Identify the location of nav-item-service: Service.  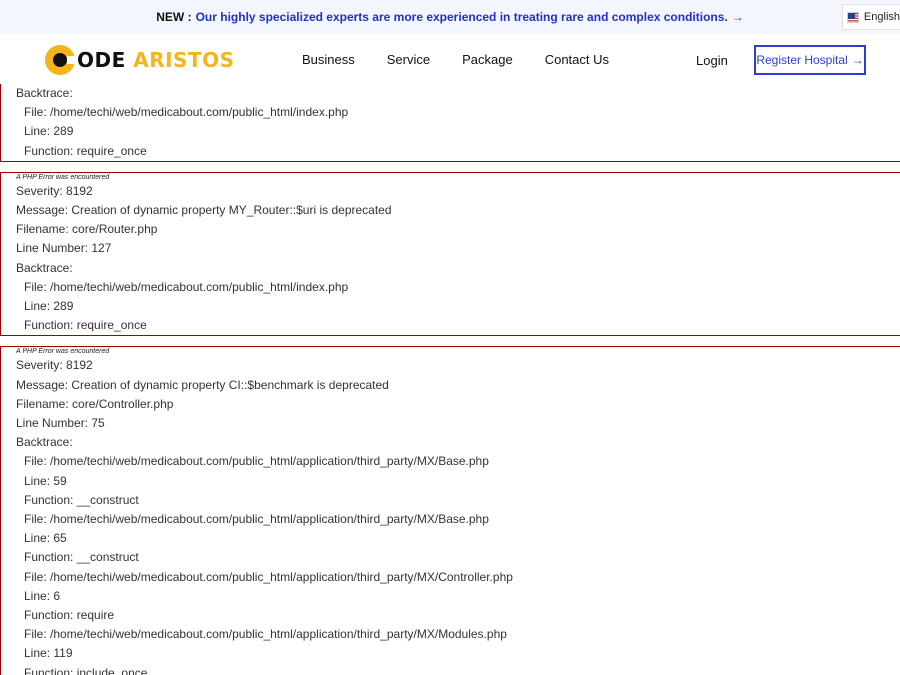
(408, 59).